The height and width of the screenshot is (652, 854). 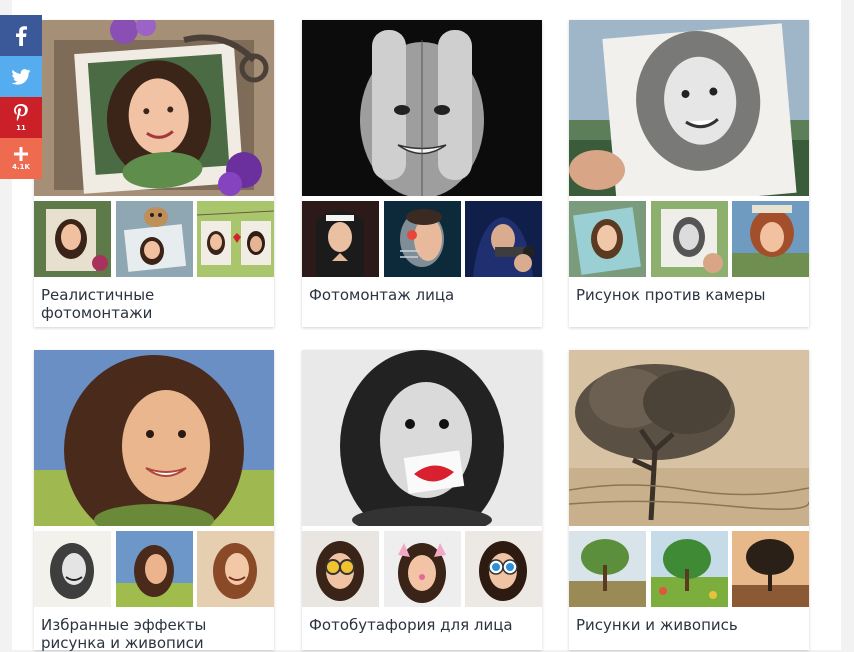 What do you see at coordinates (657, 625) in the screenshot?
I see `card-title: Рисунки и живопись` at bounding box center [657, 625].